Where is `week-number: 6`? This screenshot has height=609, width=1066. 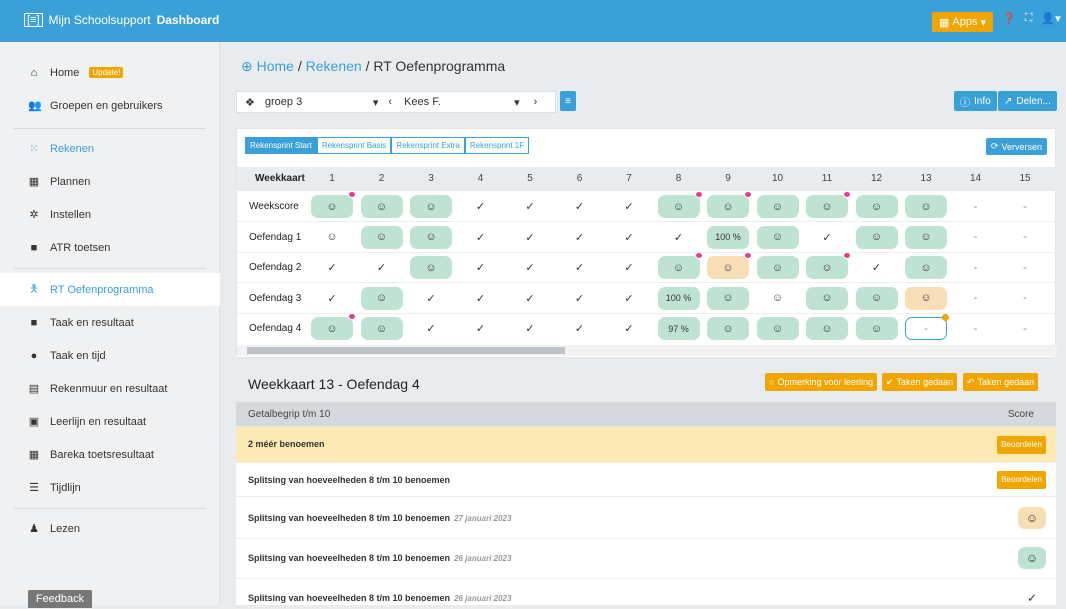
week-number: 6 is located at coordinates (580, 178).